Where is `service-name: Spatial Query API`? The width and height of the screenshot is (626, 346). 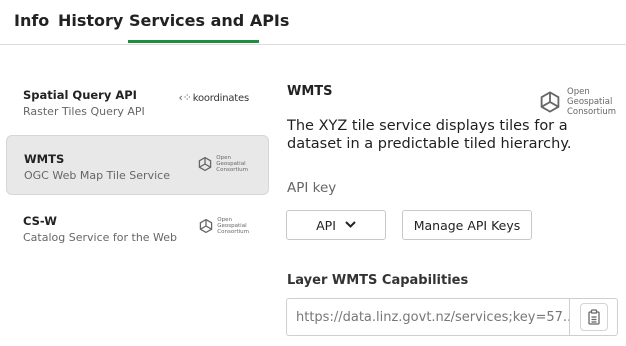 service-name: Spatial Query API is located at coordinates (80, 95).